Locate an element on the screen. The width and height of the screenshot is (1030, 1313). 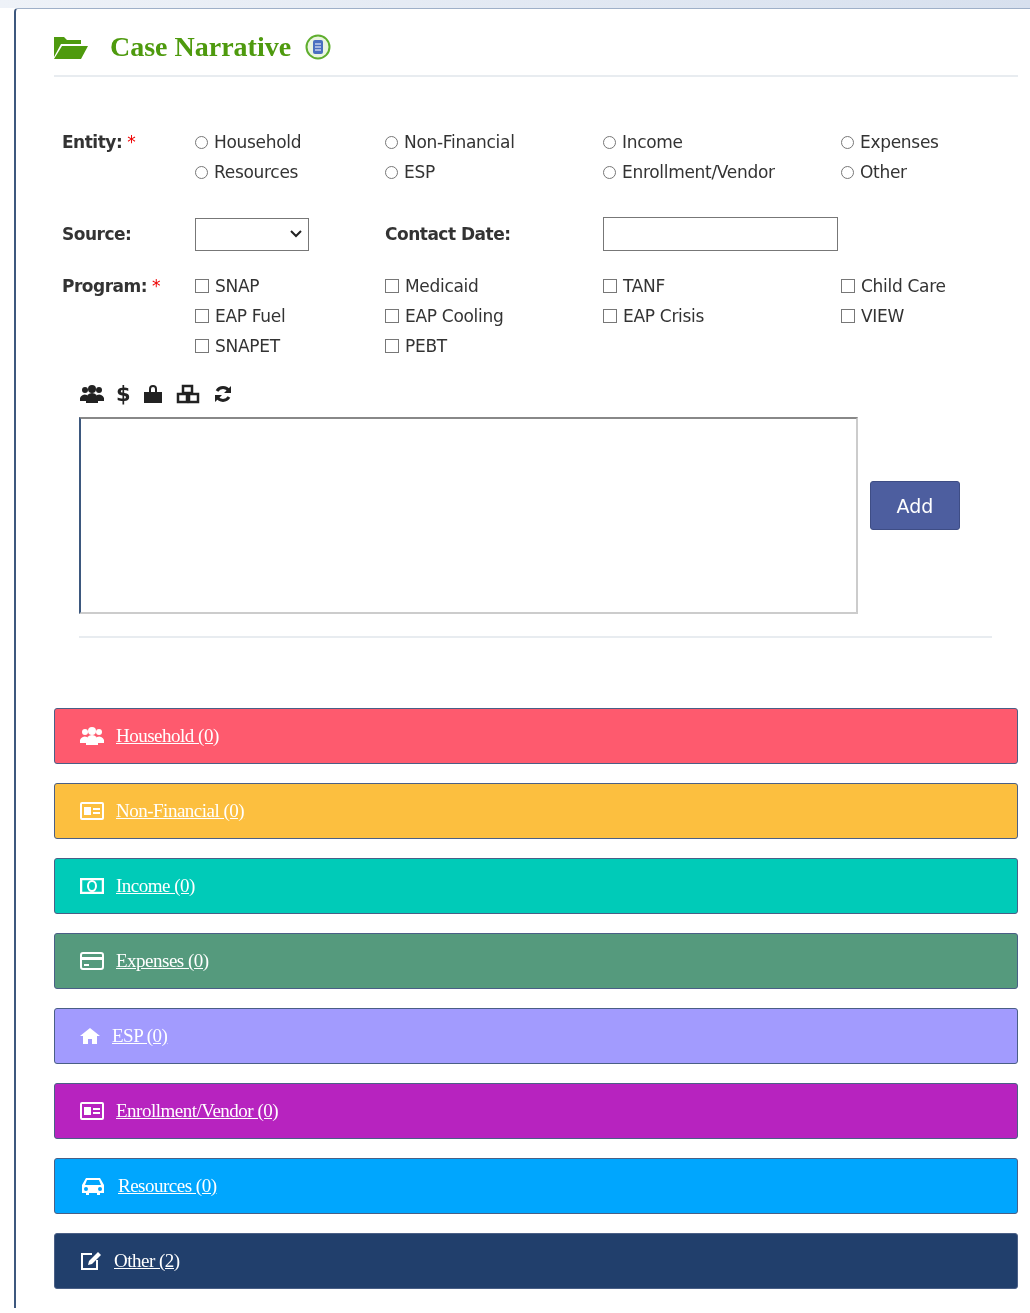
money-icon is located at coordinates (92, 886).